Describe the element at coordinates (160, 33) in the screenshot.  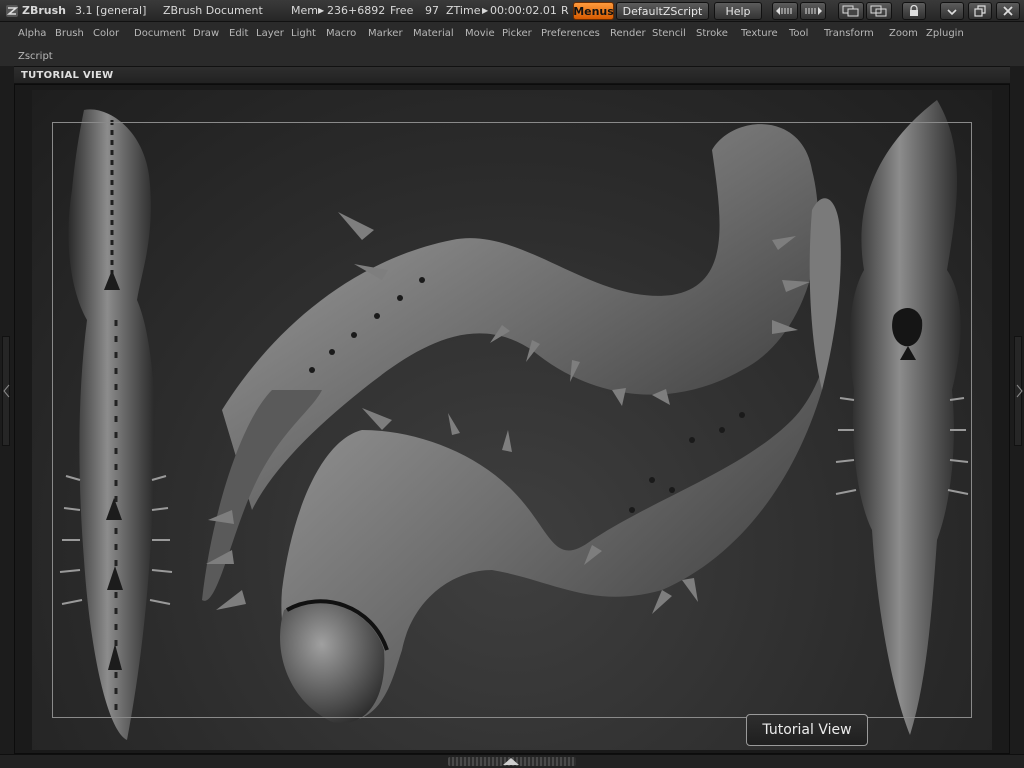
I see `menu-document: Document` at that location.